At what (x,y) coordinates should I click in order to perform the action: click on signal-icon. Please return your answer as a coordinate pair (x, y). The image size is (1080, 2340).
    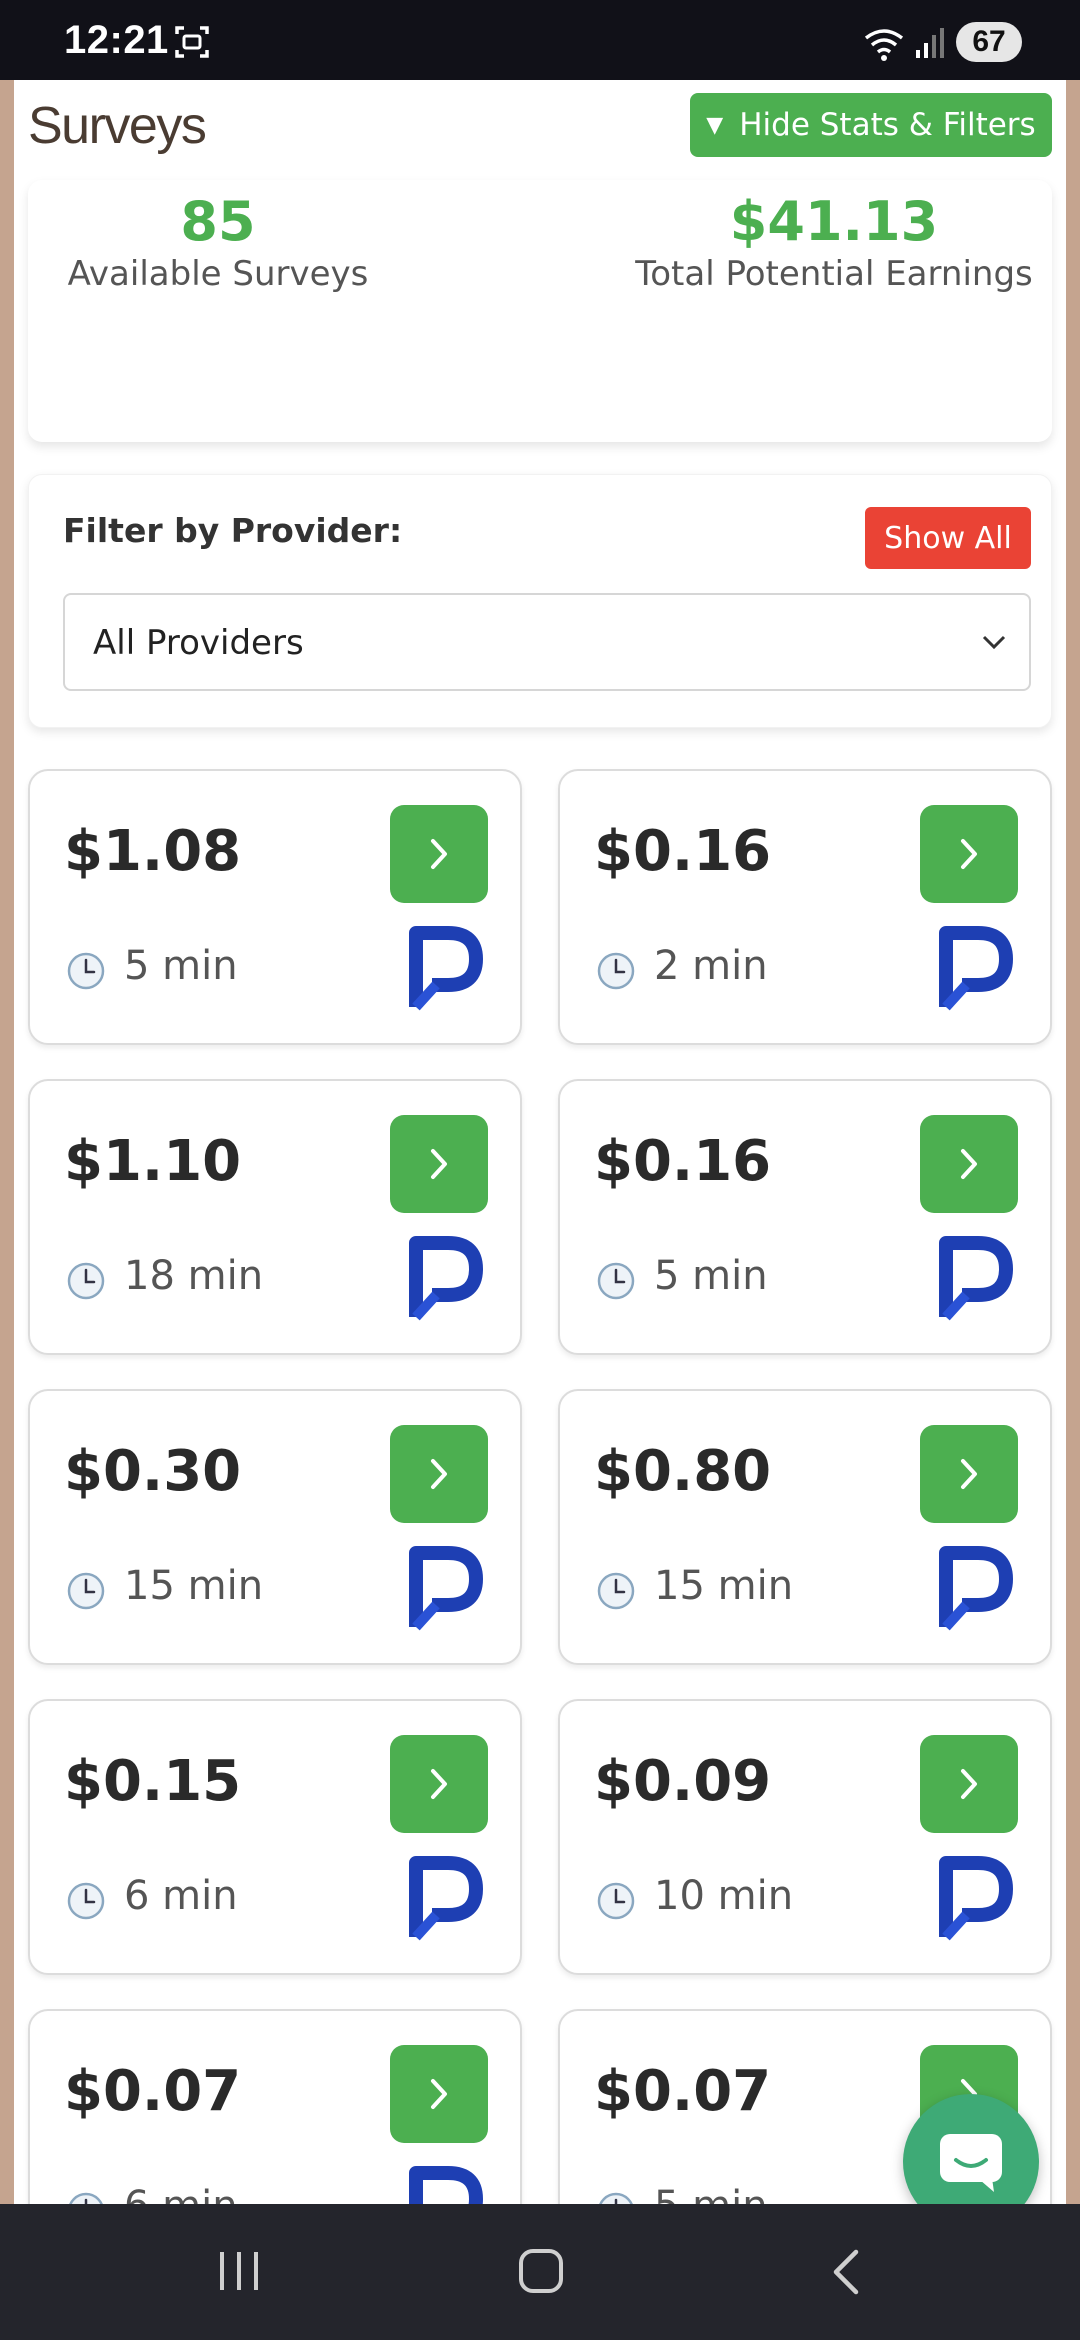
    Looking at the image, I should click on (930, 43).